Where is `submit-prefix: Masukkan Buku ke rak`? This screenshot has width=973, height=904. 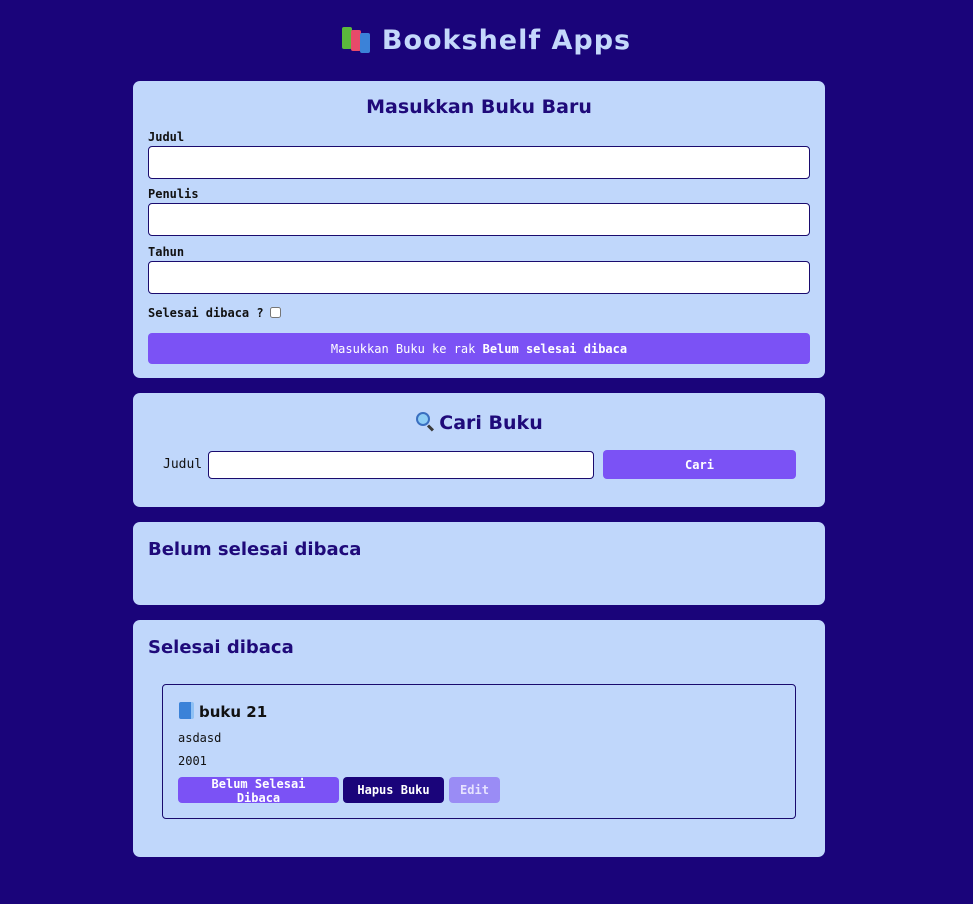
submit-prefix: Masukkan Buku ke rak is located at coordinates (406, 348).